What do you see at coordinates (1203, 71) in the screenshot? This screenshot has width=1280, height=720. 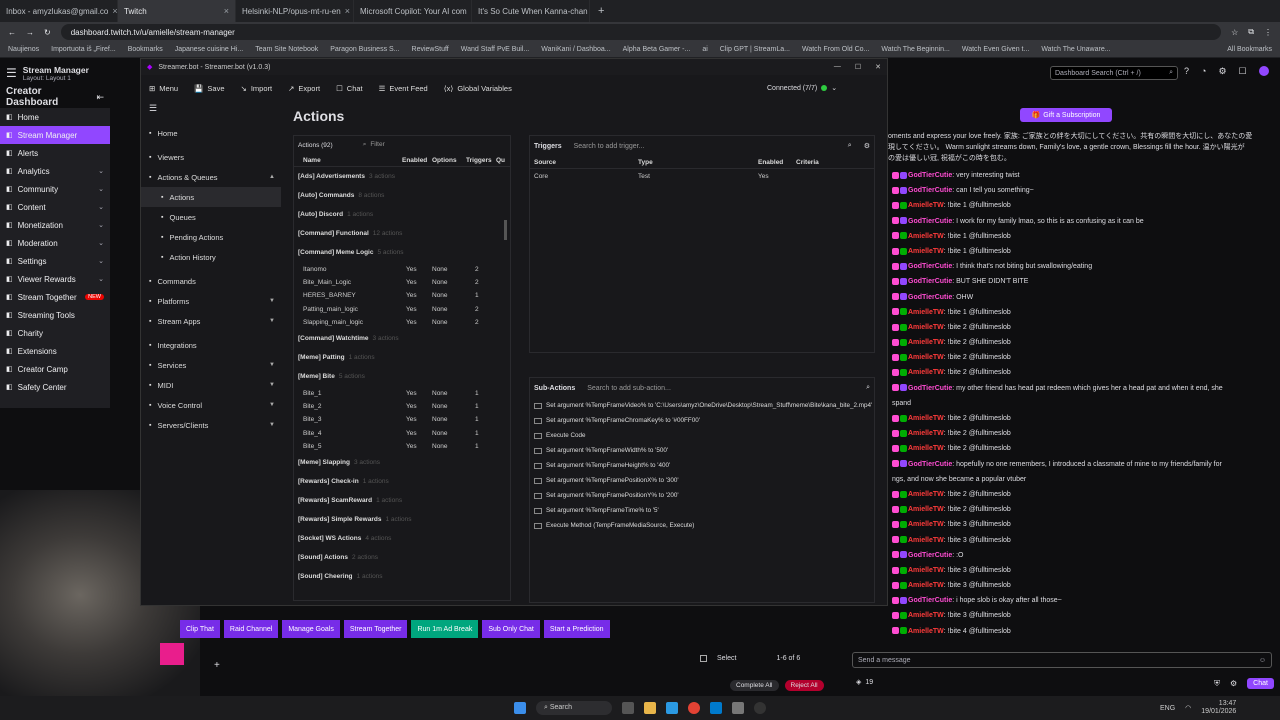 I see `notifications-icon: ◔` at bounding box center [1203, 71].